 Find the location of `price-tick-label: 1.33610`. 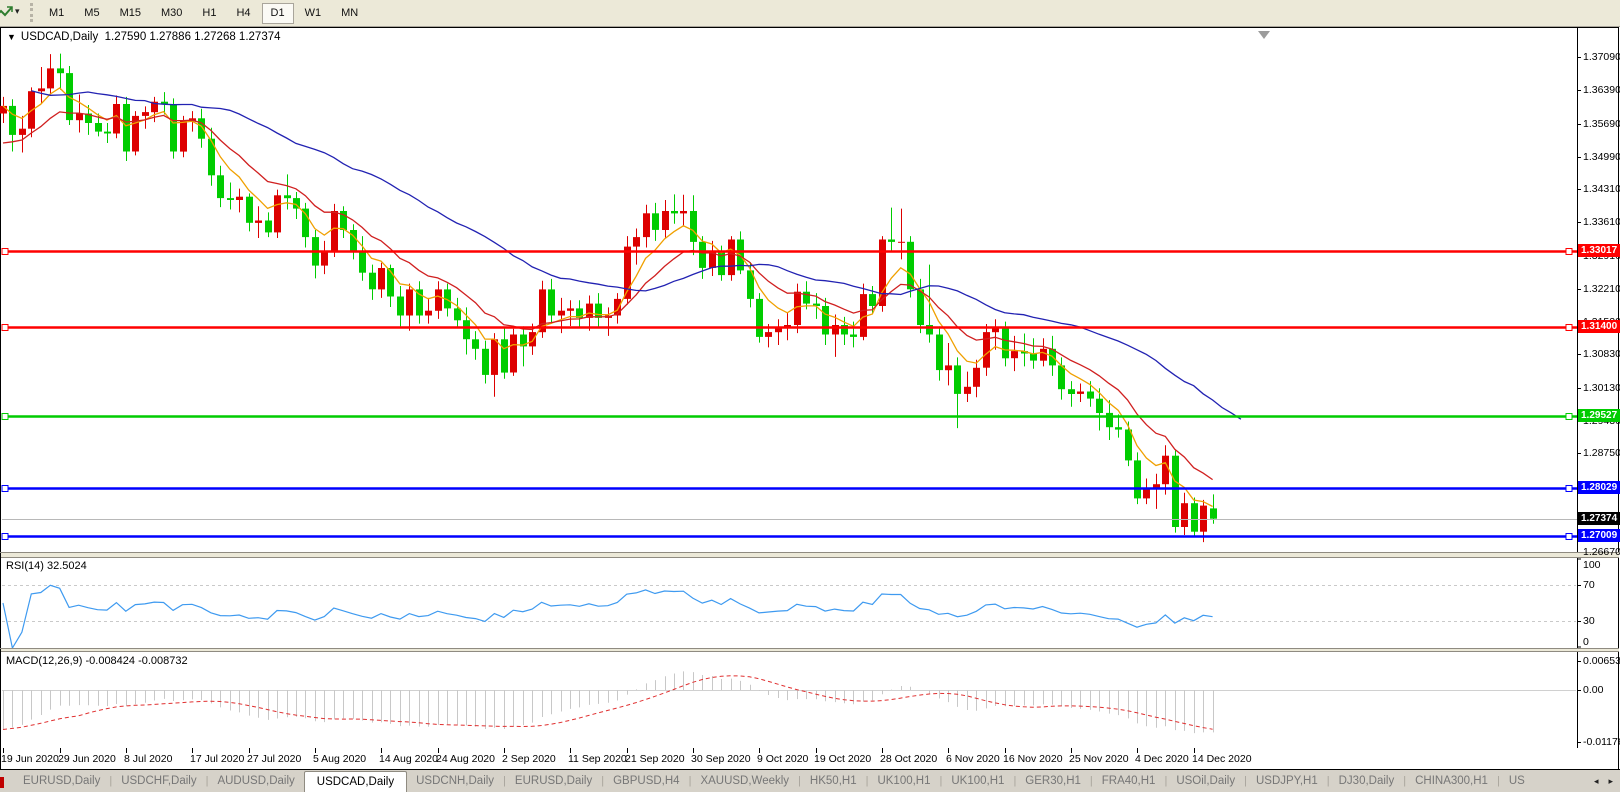

price-tick-label: 1.33610 is located at coordinates (1601, 222).